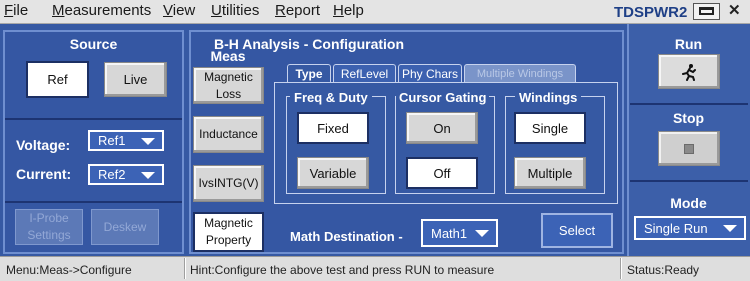 This screenshot has width=750, height=281. I want to click on multiple-winding-button: Multiple, so click(550, 173).